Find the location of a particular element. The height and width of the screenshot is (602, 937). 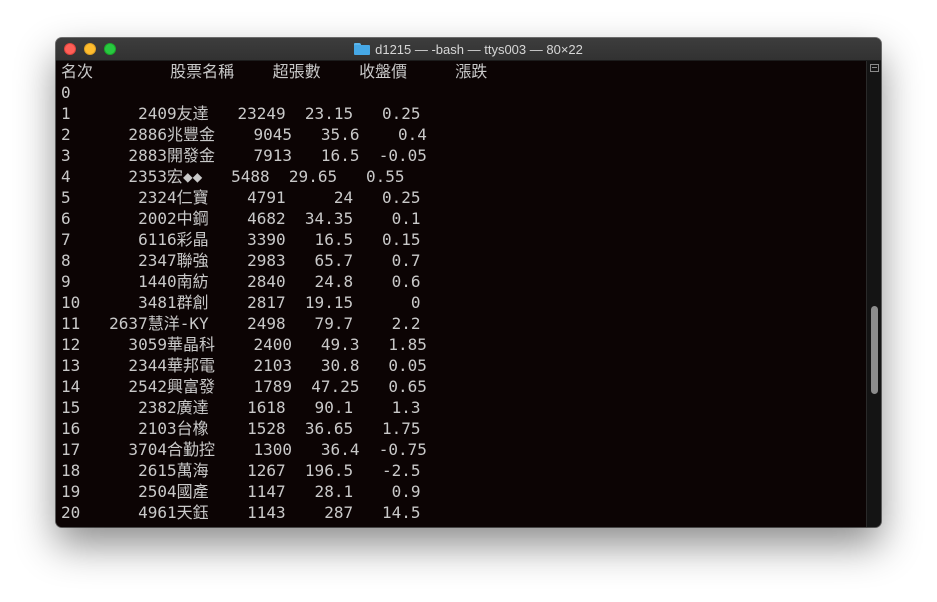

terminal-line: 13 2344華邦電 2103 30.8 0.05 is located at coordinates (244, 365).